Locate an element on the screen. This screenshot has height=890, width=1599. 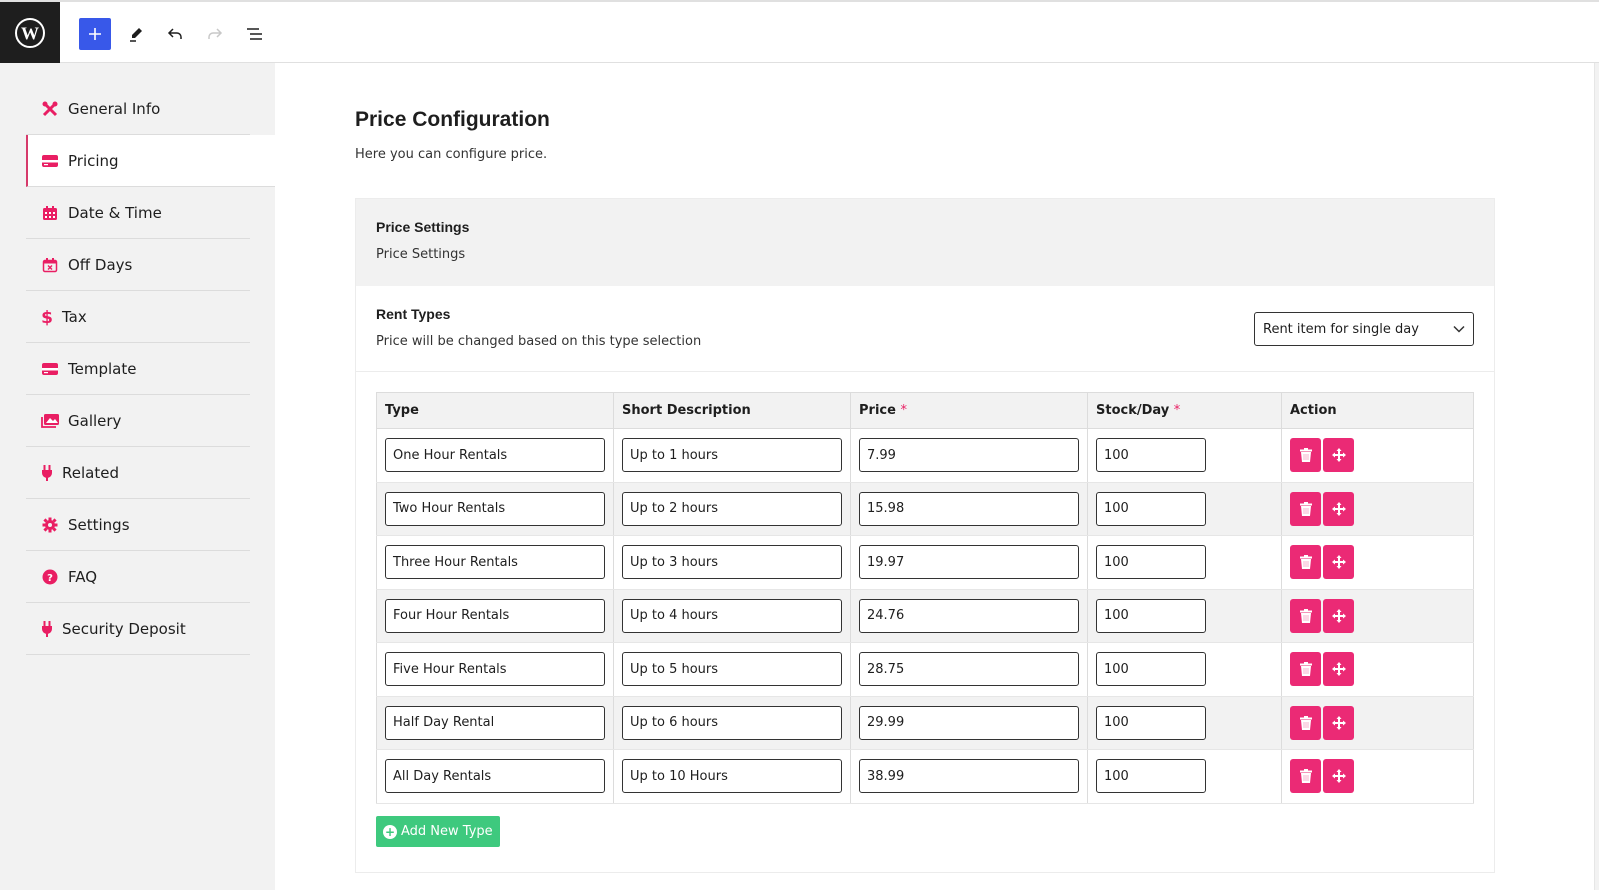
table-row: Half Day Rental Up to 6 hours 29.99 100 is located at coordinates (925, 723).